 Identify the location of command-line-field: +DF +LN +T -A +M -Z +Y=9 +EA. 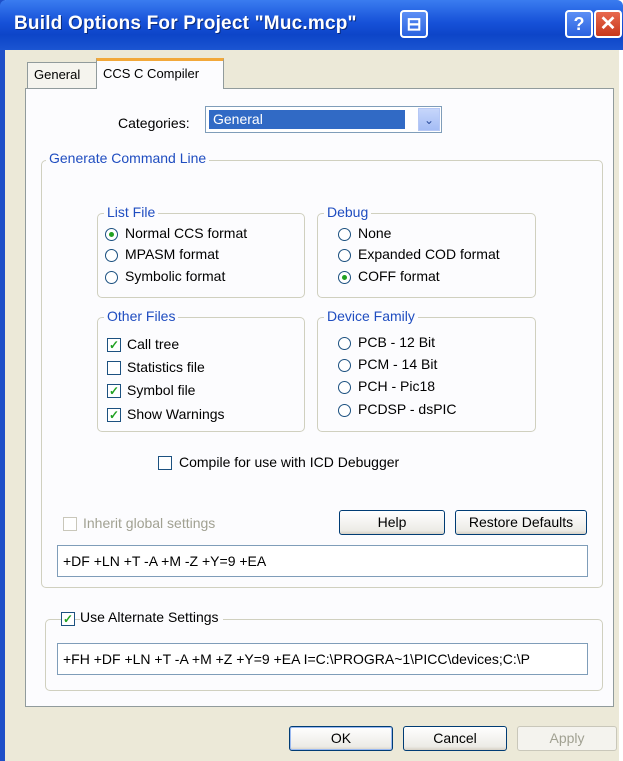
(322, 561).